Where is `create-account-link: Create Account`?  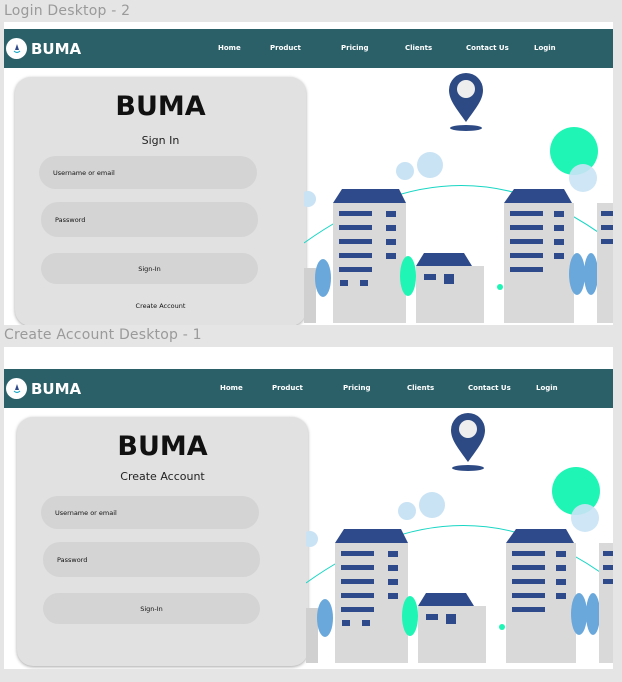
create-account-link: Create Account is located at coordinates (160, 306).